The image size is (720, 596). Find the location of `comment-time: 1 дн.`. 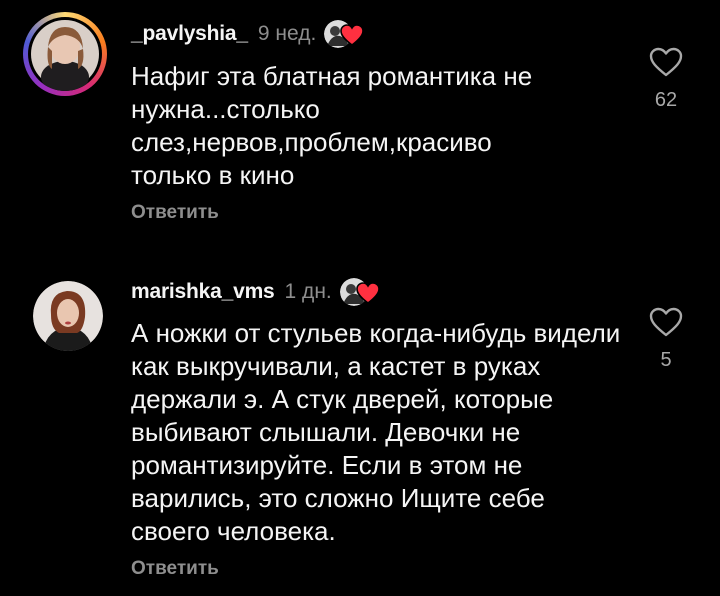

comment-time: 1 дн. is located at coordinates (308, 291).